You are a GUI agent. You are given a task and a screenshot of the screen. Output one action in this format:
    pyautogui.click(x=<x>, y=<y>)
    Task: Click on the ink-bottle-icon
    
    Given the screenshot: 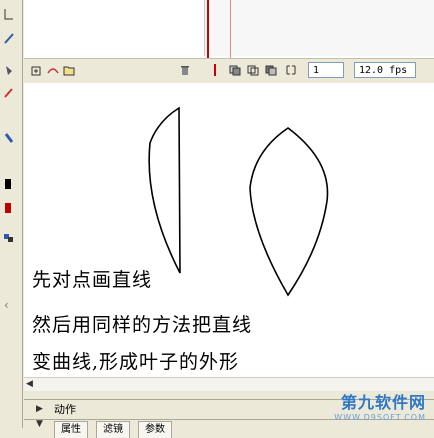 What is the action you would take?
    pyautogui.click(x=9, y=69)
    